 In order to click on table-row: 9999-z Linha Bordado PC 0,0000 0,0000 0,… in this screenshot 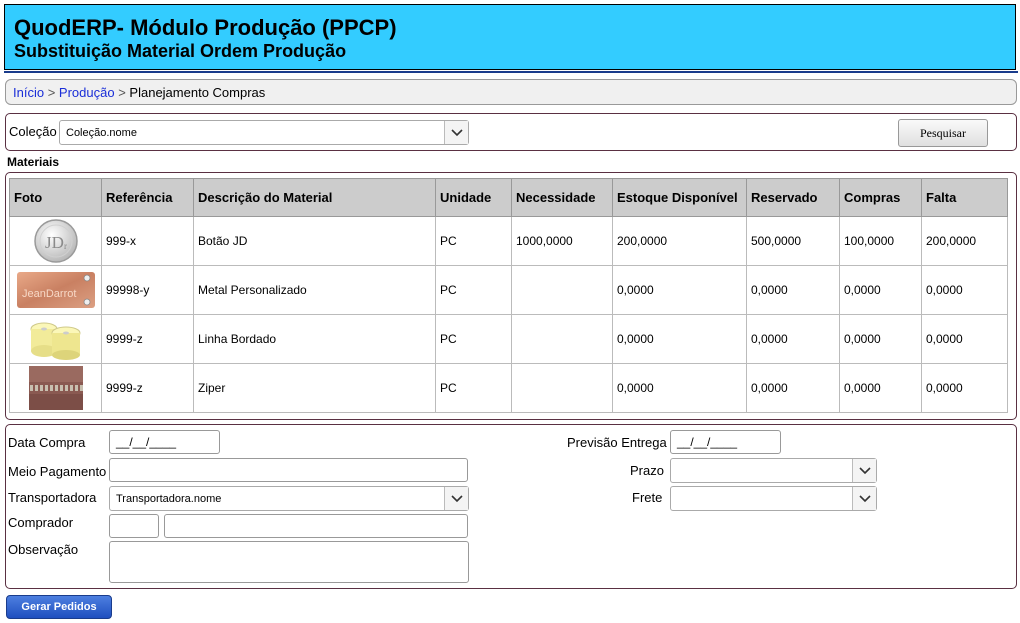, I will do `click(508, 339)`.